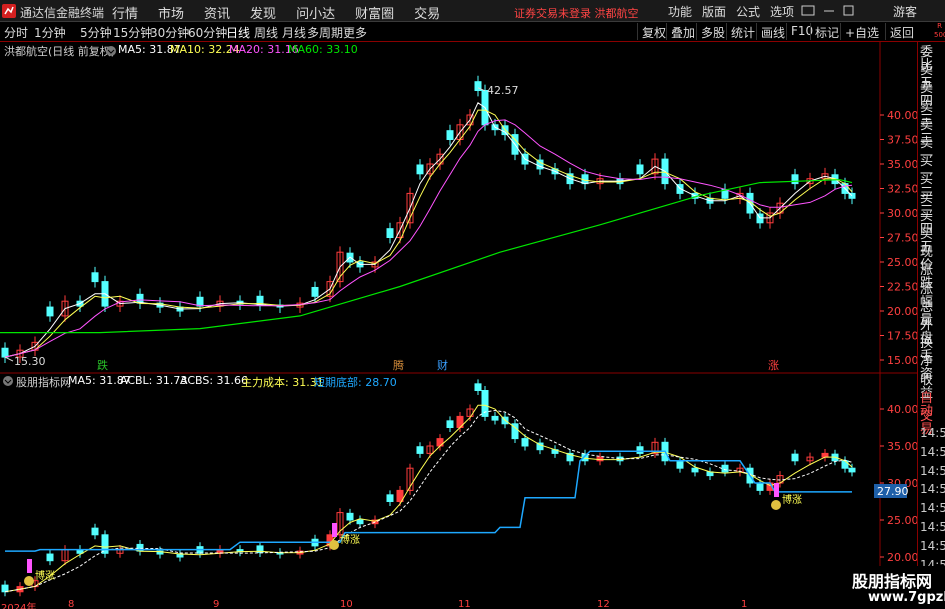 This screenshot has height=609, width=945. I want to click on tf-more: 更多, so click(355, 32).